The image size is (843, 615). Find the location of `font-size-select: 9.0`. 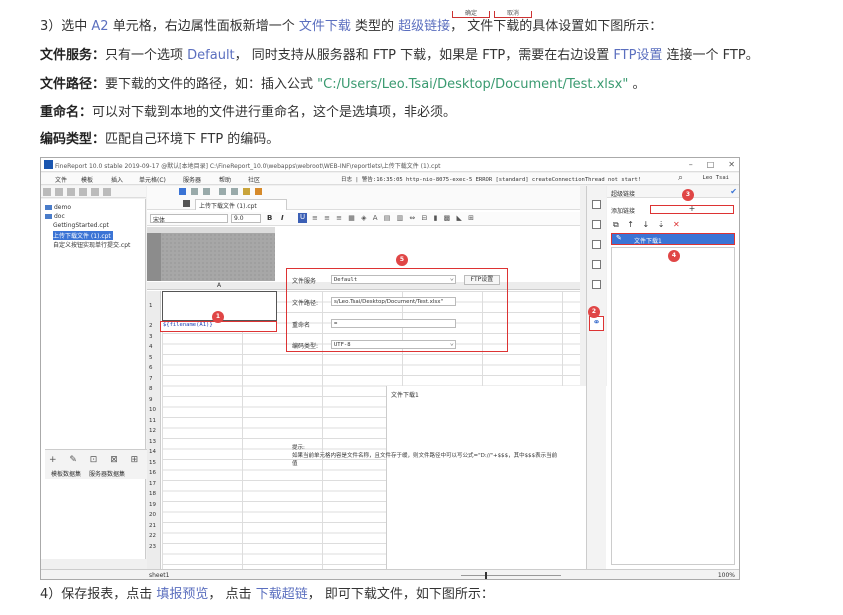

font-size-select: 9.0 is located at coordinates (246, 218).